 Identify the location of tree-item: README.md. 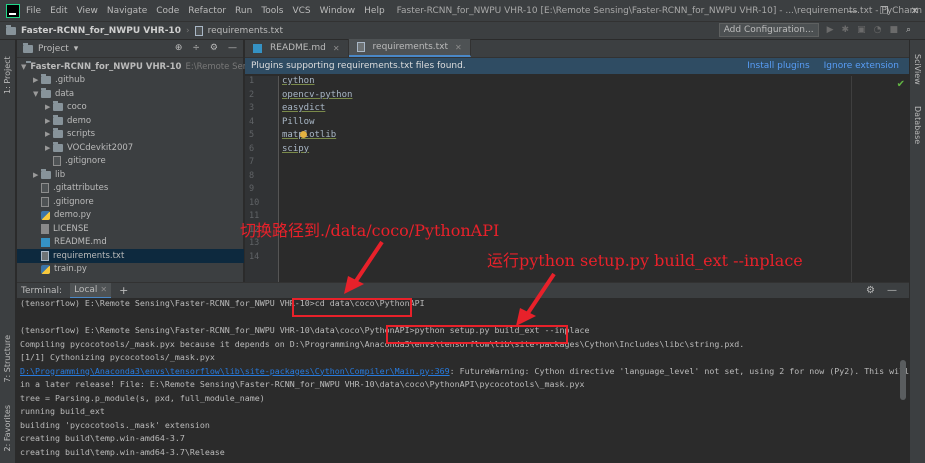
(130, 243).